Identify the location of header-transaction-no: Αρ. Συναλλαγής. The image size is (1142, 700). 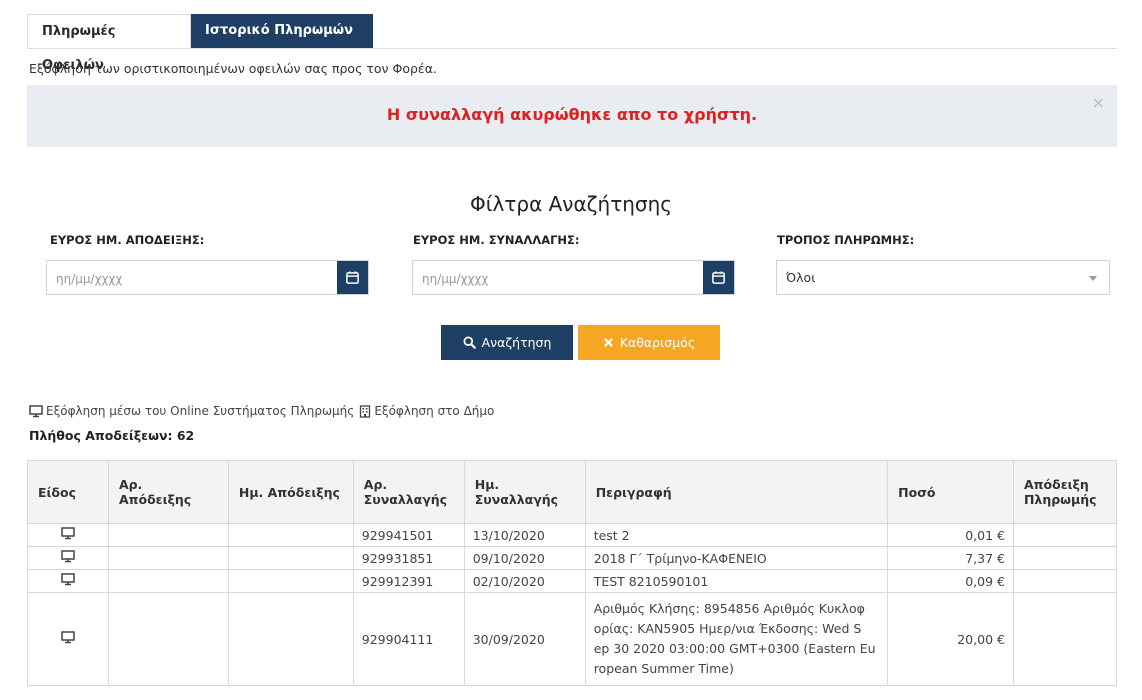
(408, 492).